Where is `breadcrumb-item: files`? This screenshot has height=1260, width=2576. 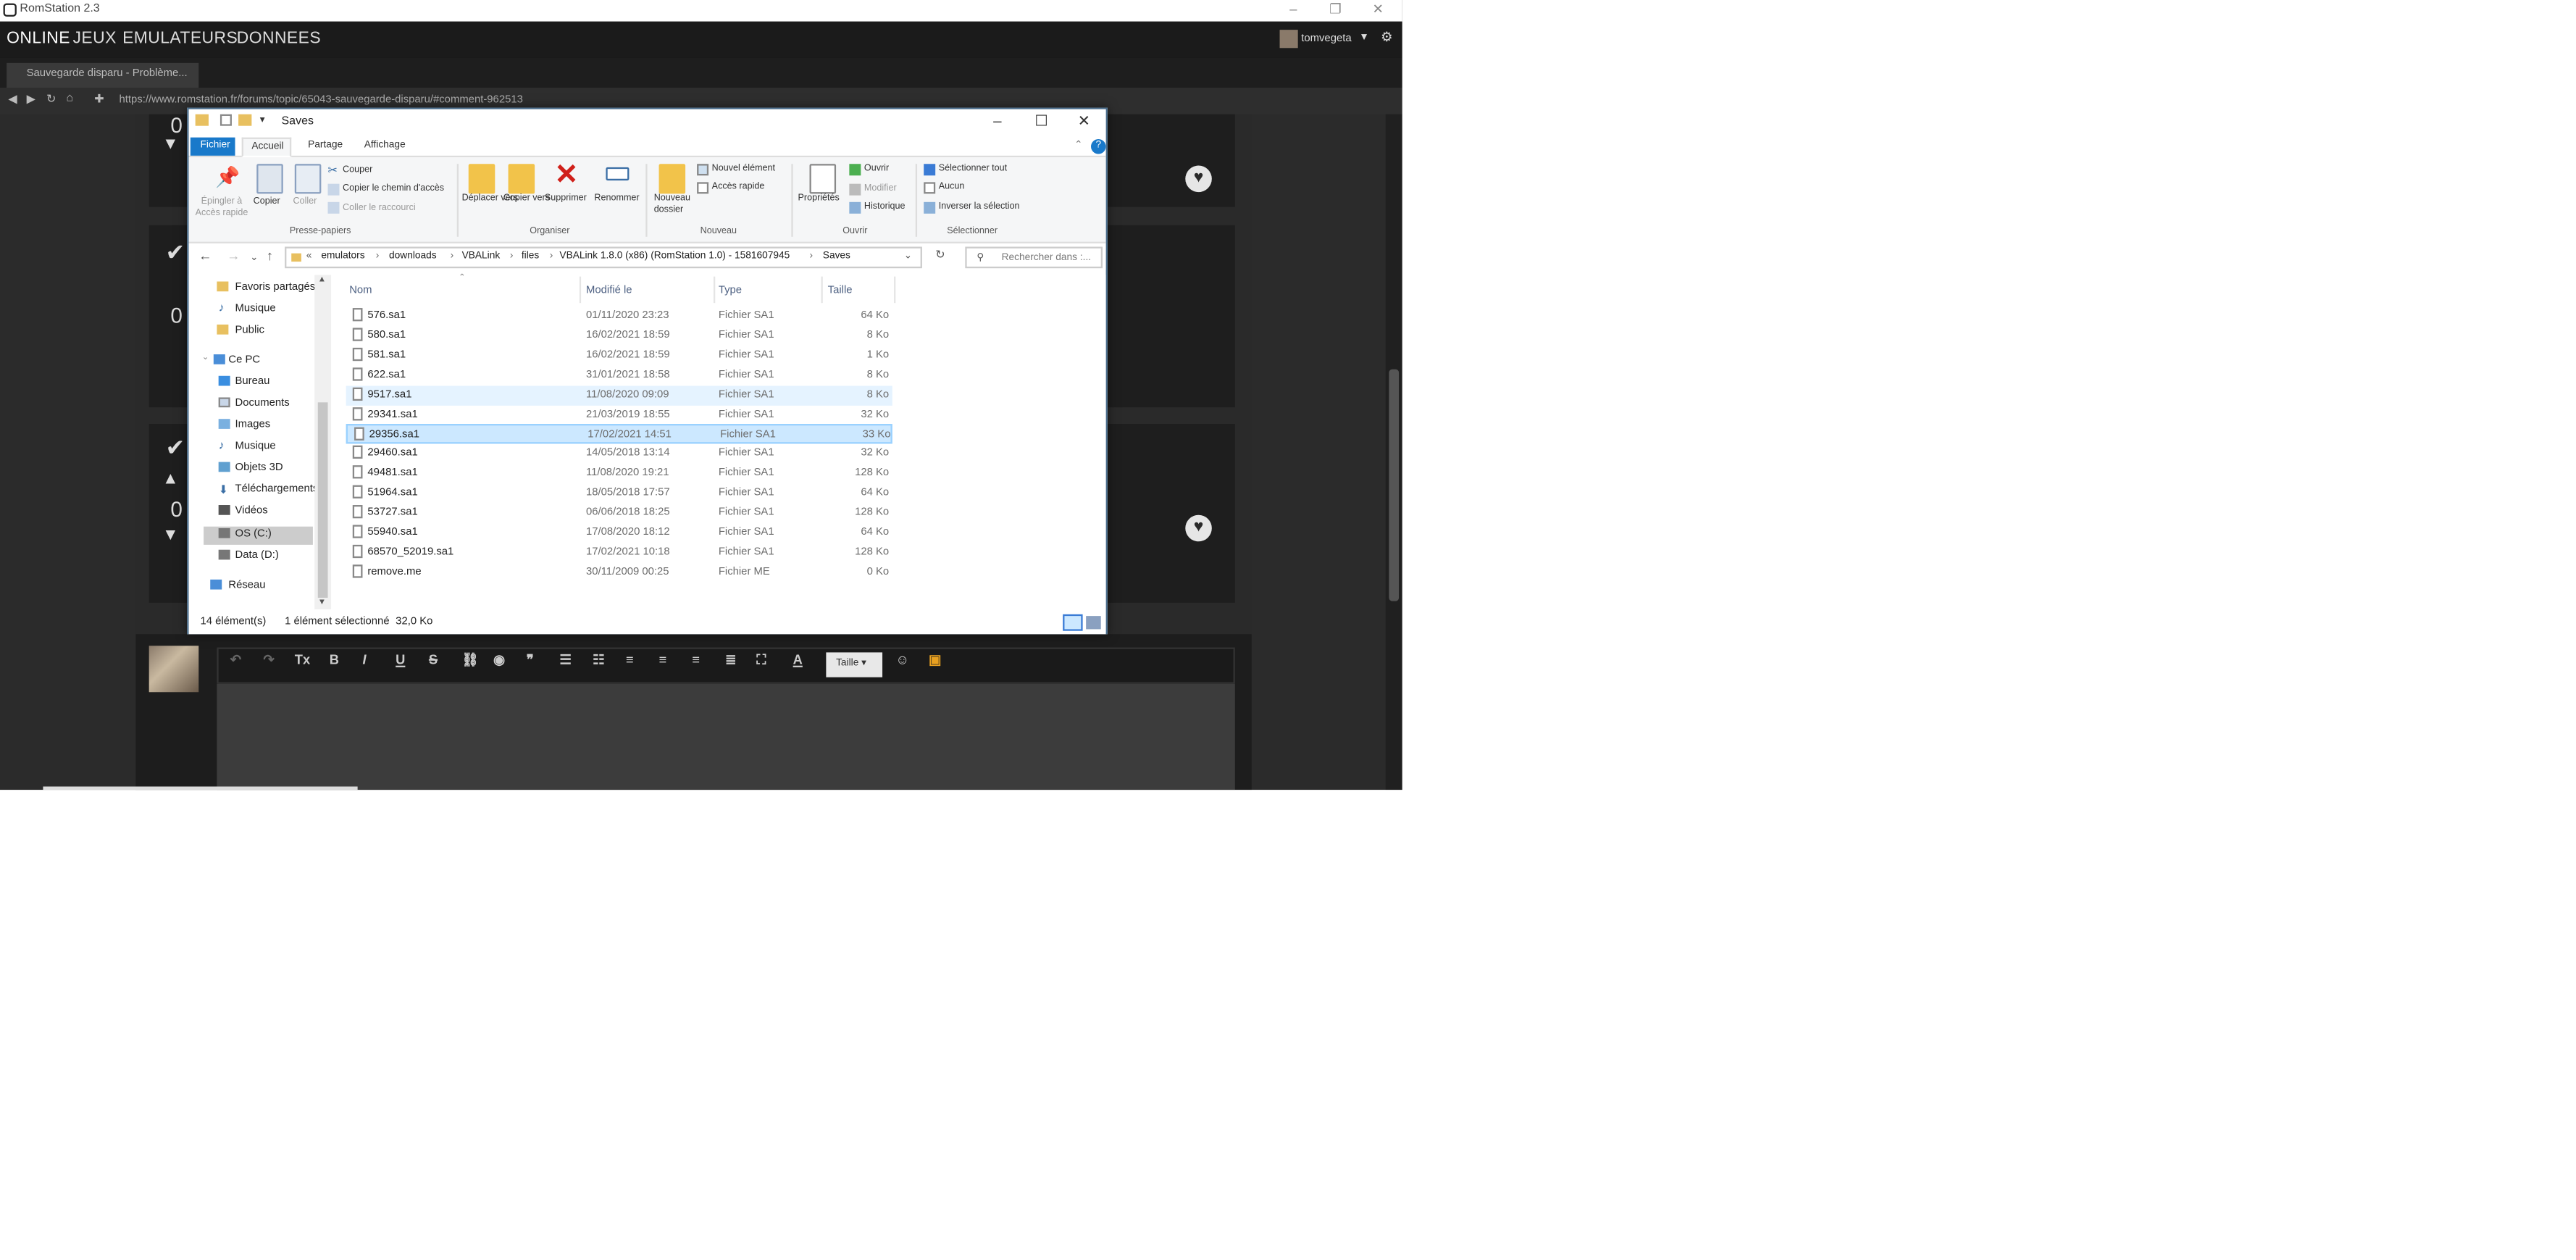
breadcrumb-item: files is located at coordinates (530, 256).